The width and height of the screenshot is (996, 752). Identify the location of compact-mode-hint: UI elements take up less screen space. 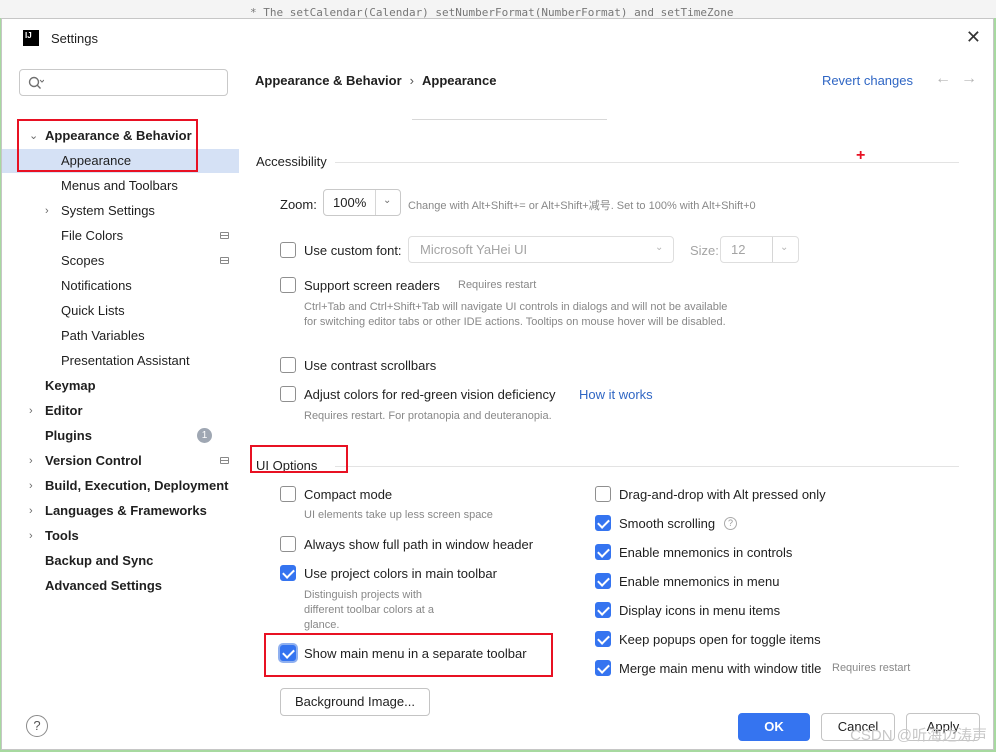
(398, 515).